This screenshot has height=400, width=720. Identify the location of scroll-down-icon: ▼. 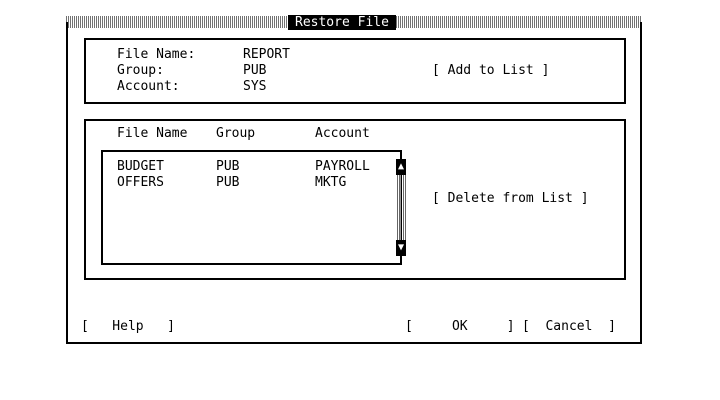
(401, 248).